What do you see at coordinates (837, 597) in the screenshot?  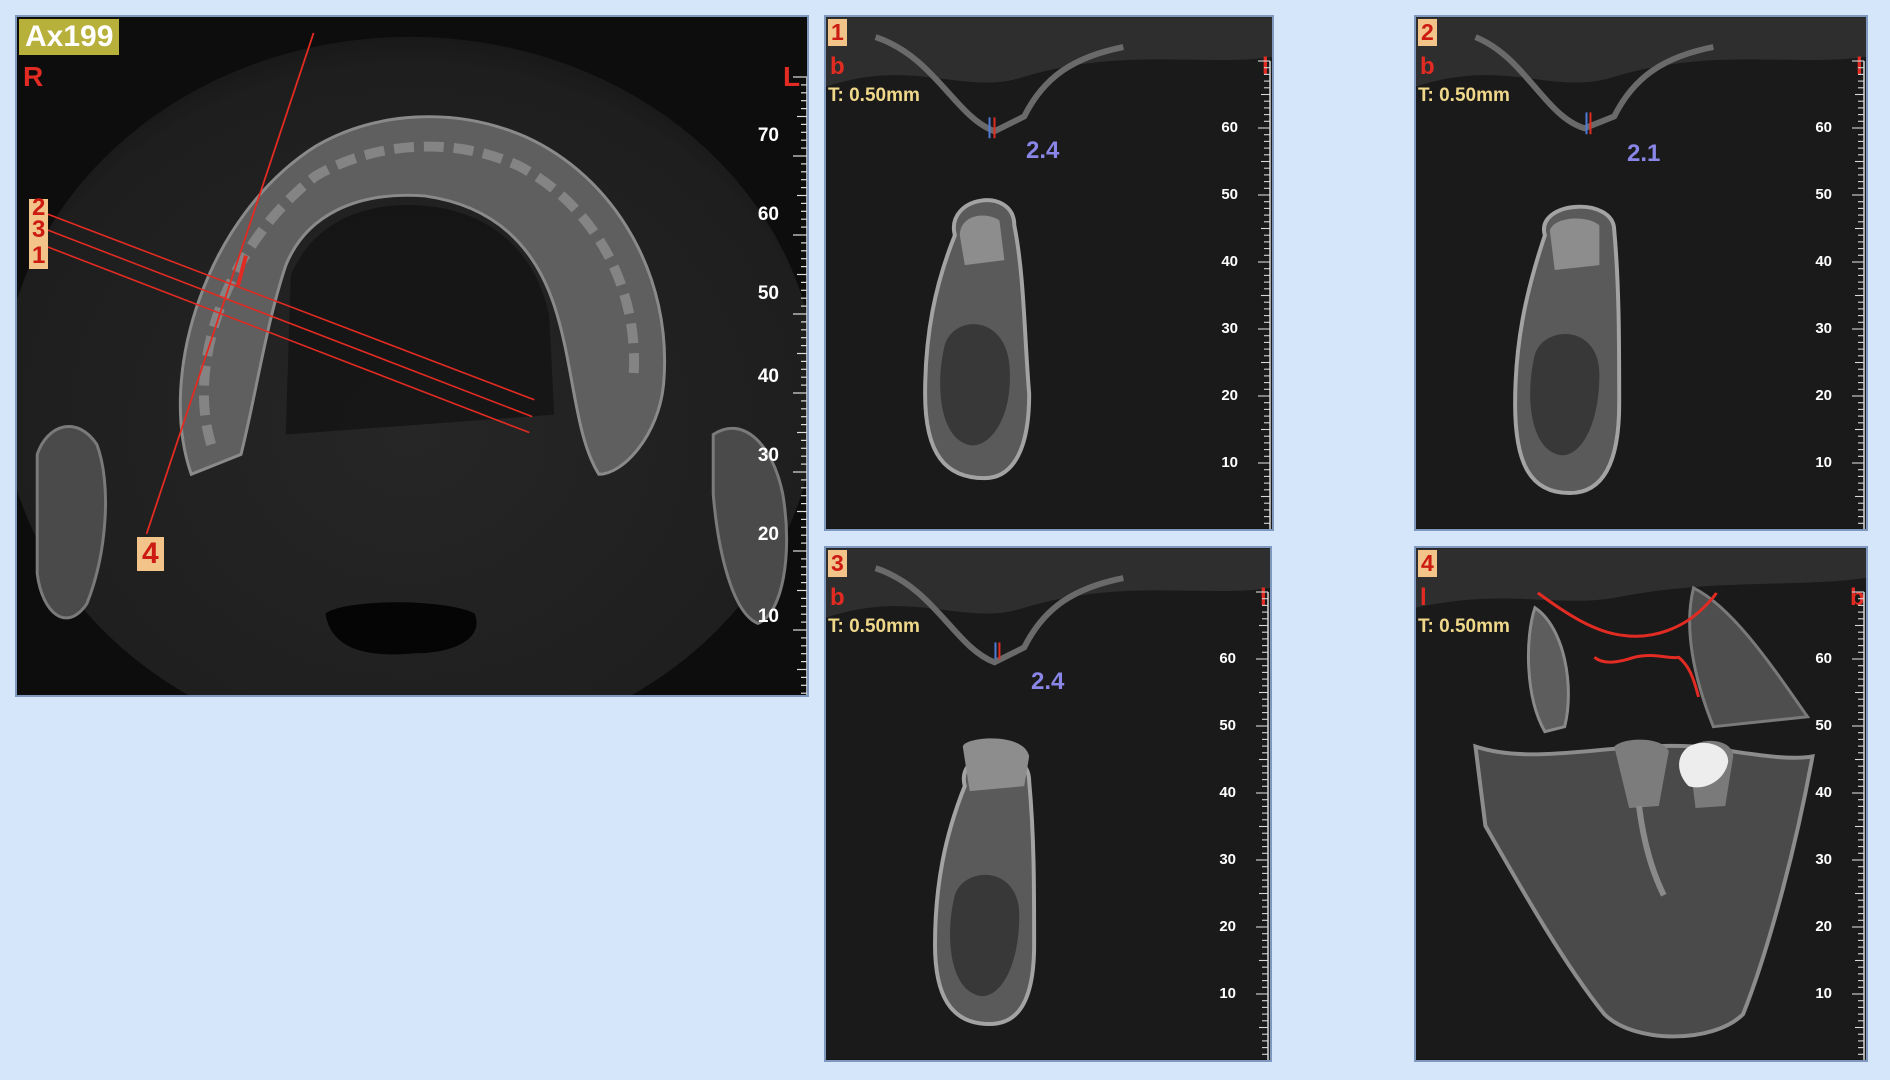 I see `panel-3-orientation-left: b` at bounding box center [837, 597].